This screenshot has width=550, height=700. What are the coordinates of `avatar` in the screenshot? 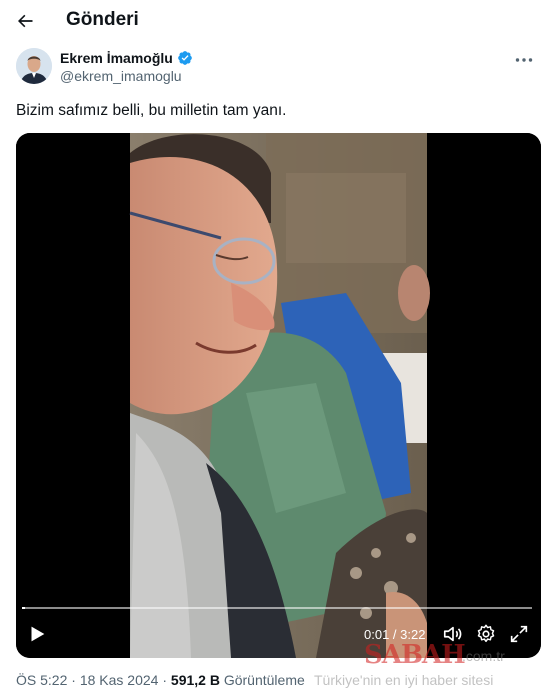 It's located at (34, 66).